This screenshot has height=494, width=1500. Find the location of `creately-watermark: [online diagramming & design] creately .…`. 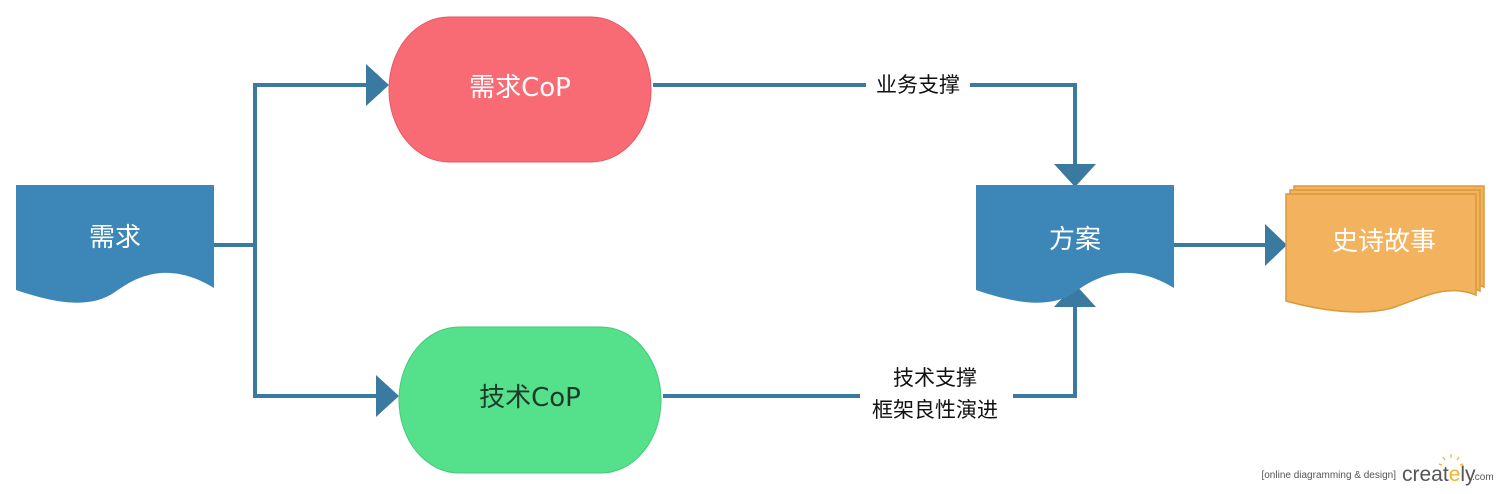

creately-watermark: [online diagramming & design] creately .… is located at coordinates (1377, 470).